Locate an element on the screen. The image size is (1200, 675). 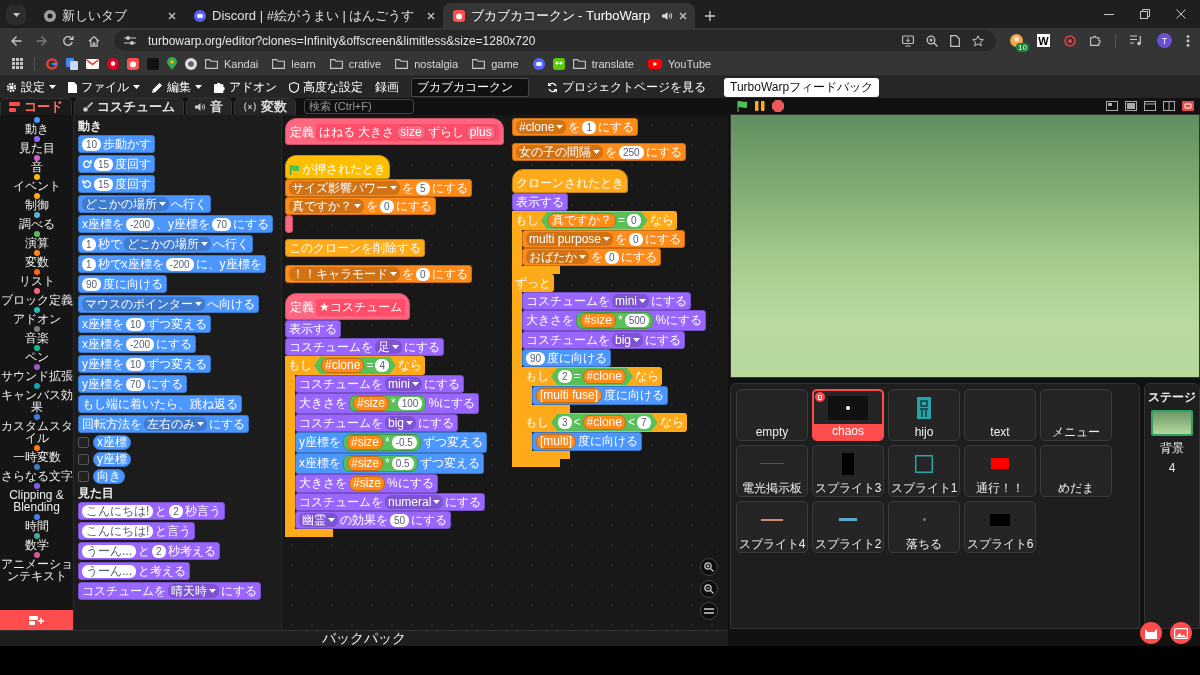
menu-icon is located at coordinates (1188, 40).